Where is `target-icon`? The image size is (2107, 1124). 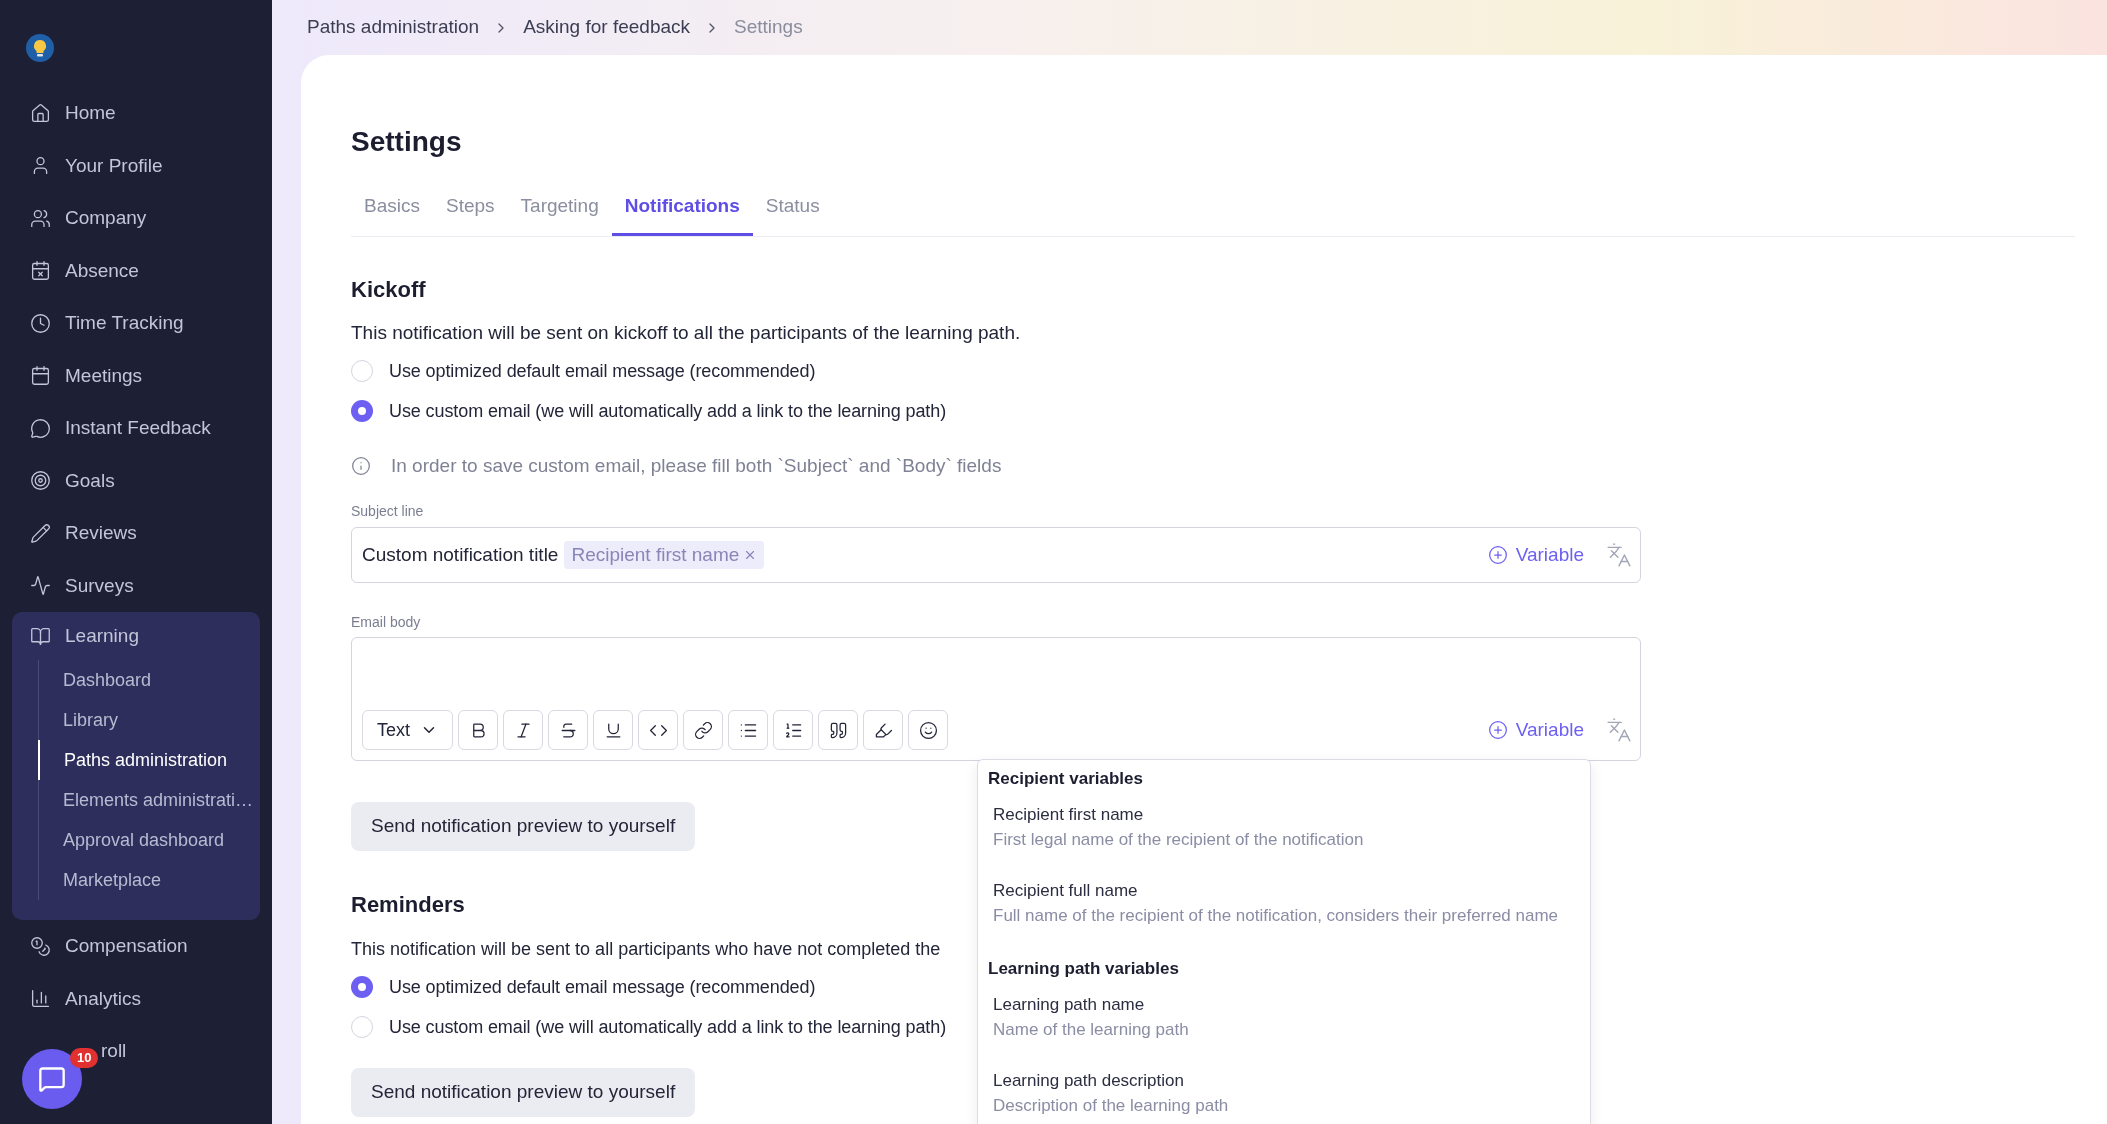 target-icon is located at coordinates (40, 481).